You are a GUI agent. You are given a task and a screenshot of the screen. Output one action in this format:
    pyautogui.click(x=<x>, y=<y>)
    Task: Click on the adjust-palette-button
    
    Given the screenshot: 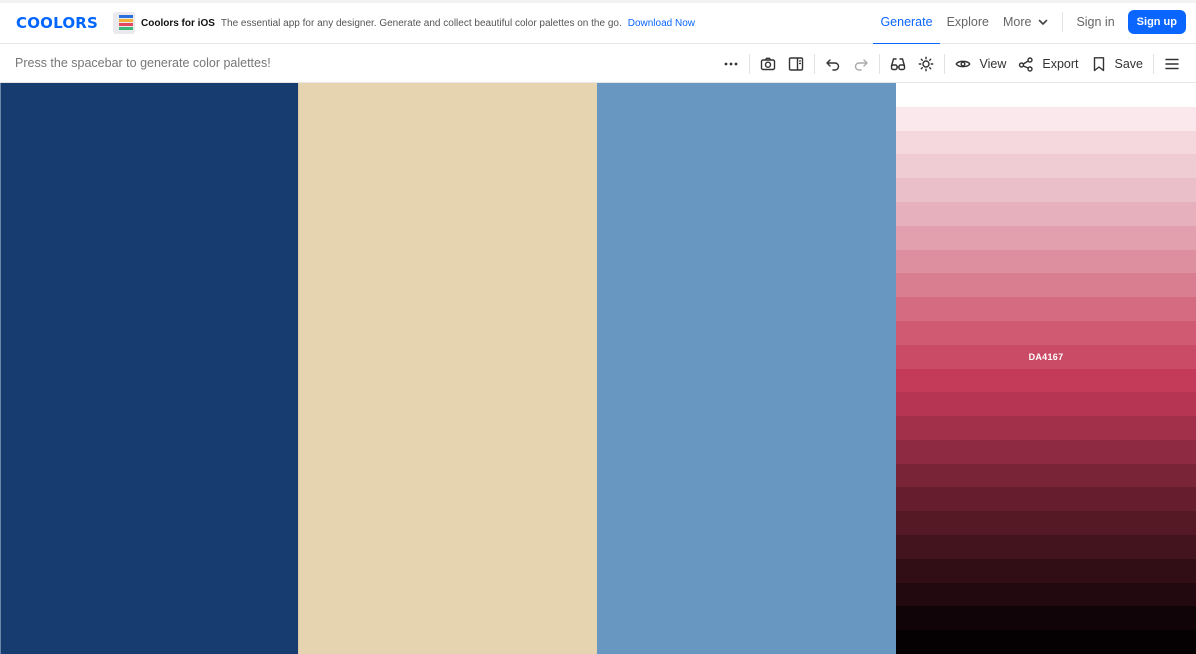 What is the action you would take?
    pyautogui.click(x=926, y=63)
    